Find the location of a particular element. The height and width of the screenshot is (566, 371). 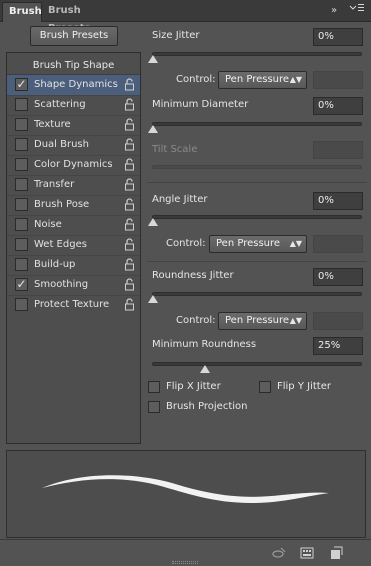

option-label: Build-up is located at coordinates (55, 264).